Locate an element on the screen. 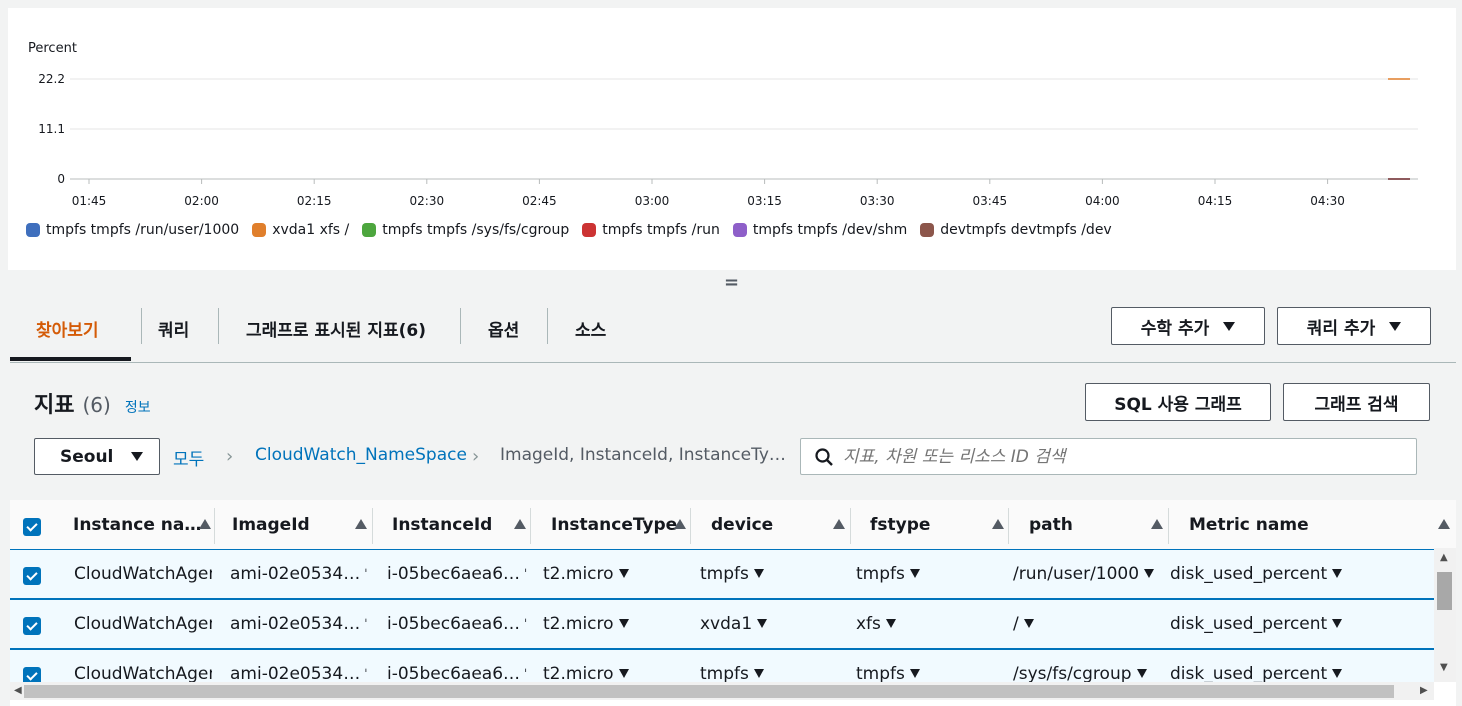 The image size is (1462, 706). cell-instance-type-text: t2.micro is located at coordinates (578, 624).